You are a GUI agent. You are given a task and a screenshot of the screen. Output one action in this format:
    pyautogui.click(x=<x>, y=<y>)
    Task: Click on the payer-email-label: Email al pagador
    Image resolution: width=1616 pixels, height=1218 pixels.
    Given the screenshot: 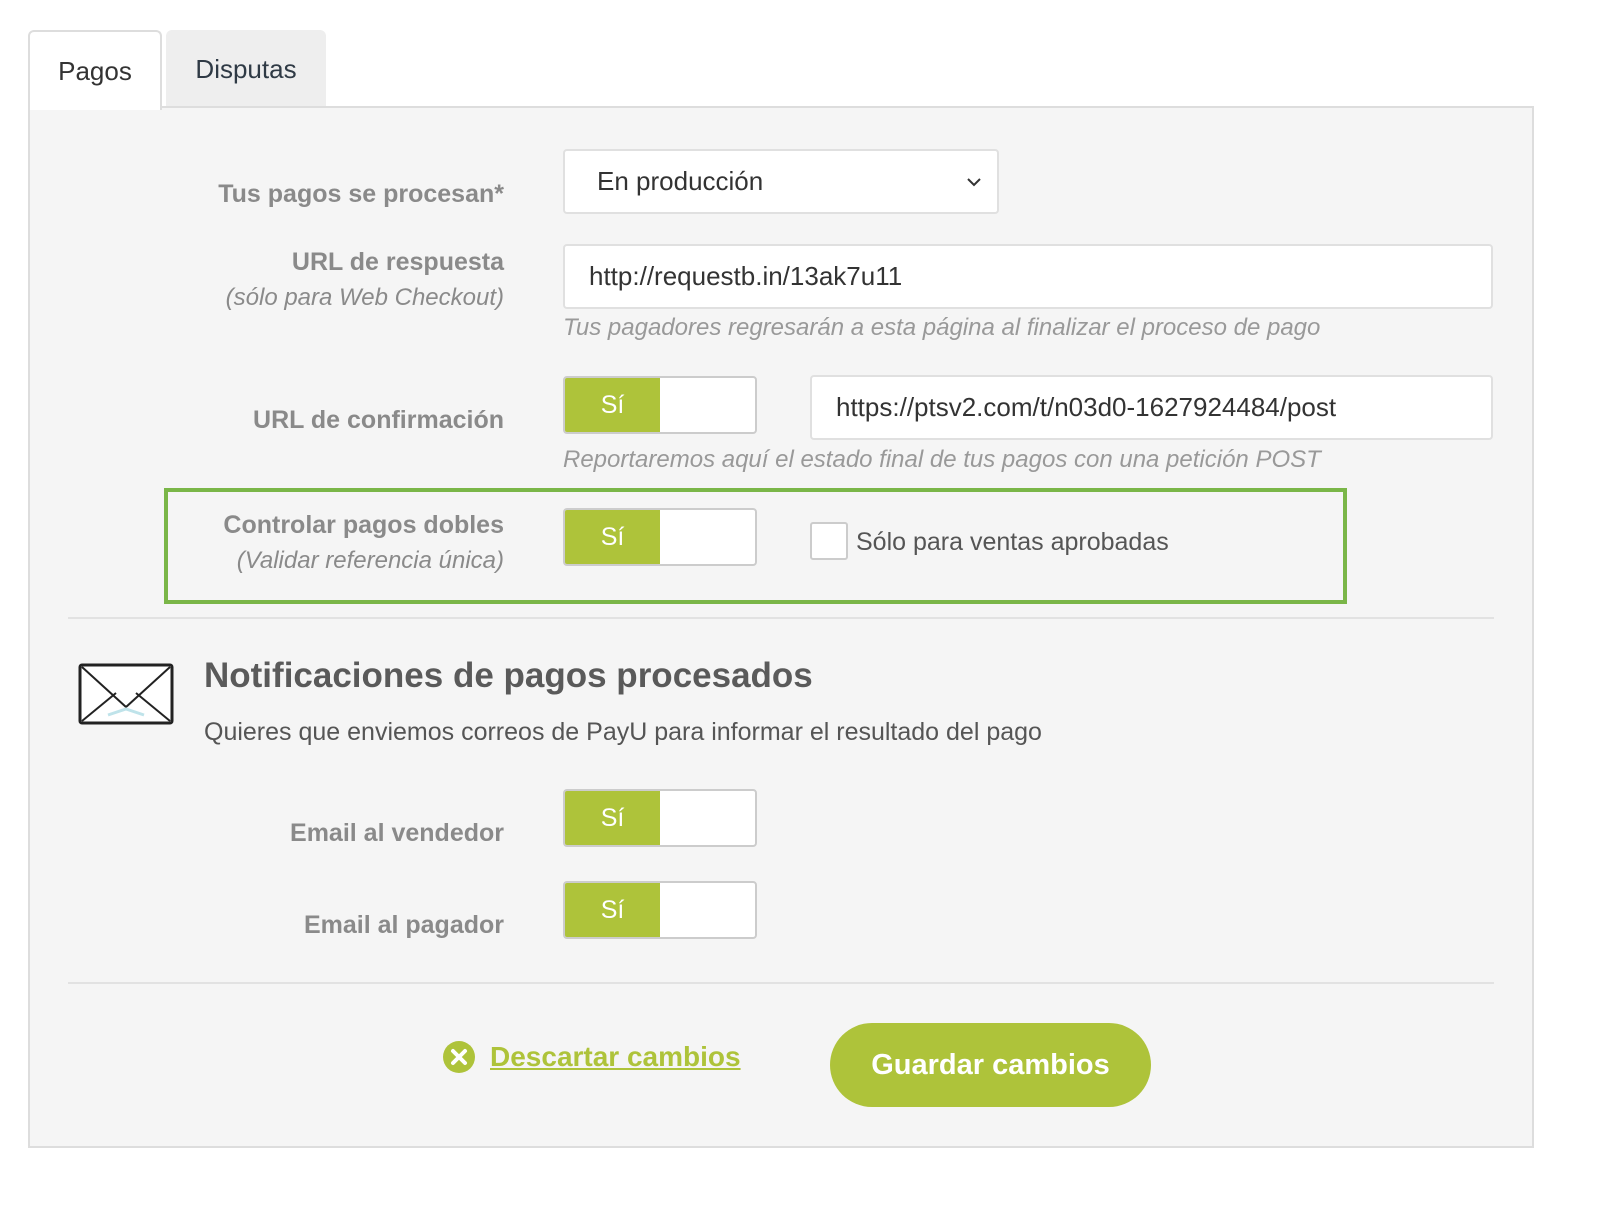 What is the action you would take?
    pyautogui.click(x=403, y=925)
    